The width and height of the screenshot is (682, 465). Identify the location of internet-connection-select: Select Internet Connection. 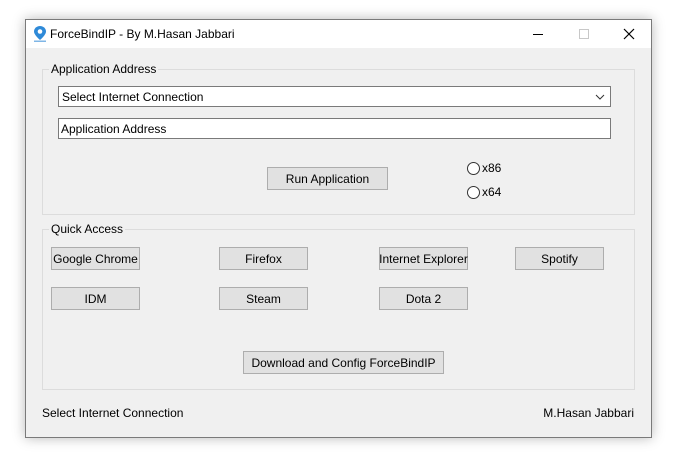
(334, 96).